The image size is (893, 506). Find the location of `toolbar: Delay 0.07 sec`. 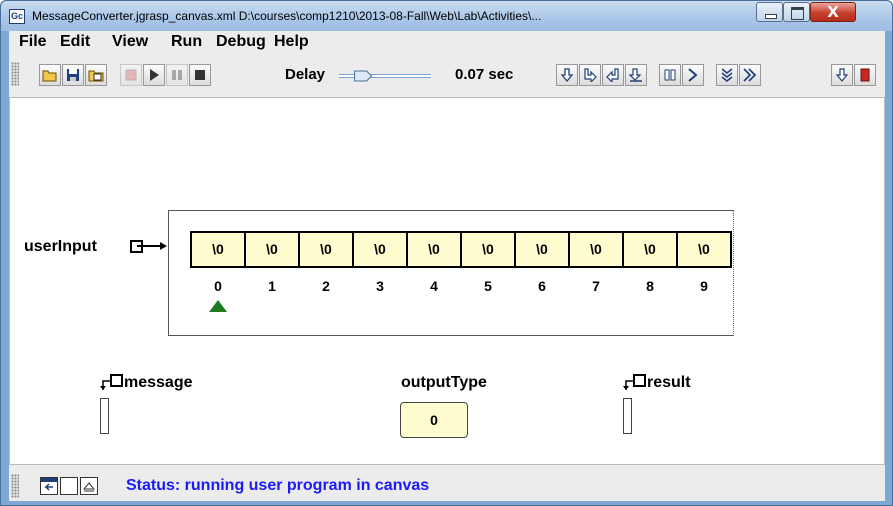

toolbar: Delay 0.07 sec is located at coordinates (447, 76).